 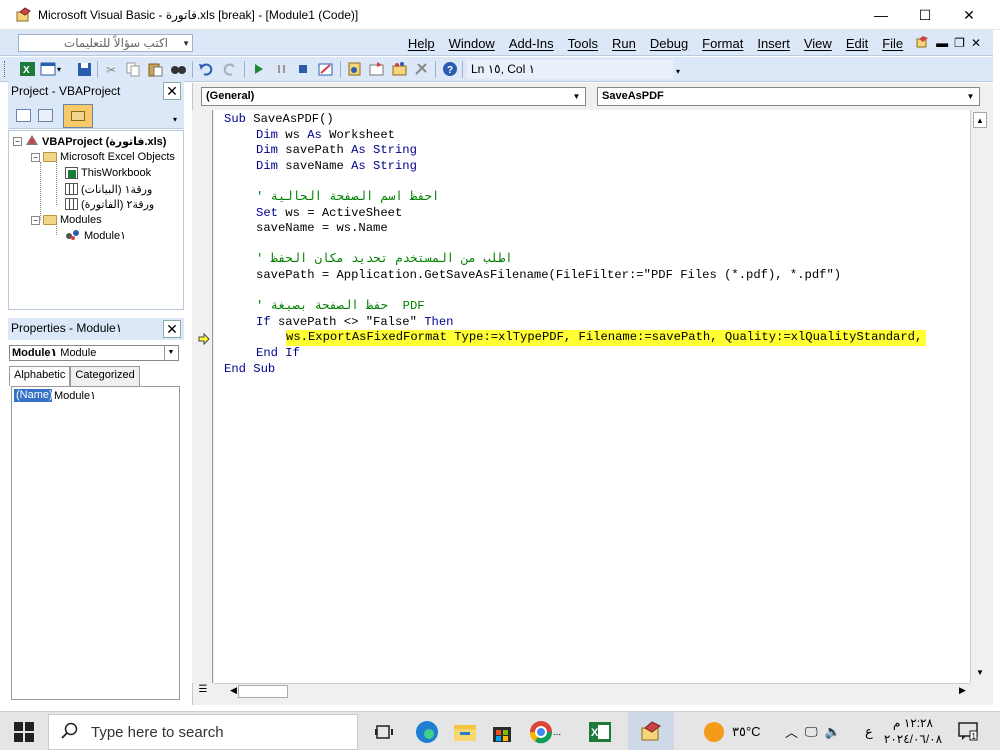 What do you see at coordinates (421, 69) in the screenshot?
I see `toolbox-icon` at bounding box center [421, 69].